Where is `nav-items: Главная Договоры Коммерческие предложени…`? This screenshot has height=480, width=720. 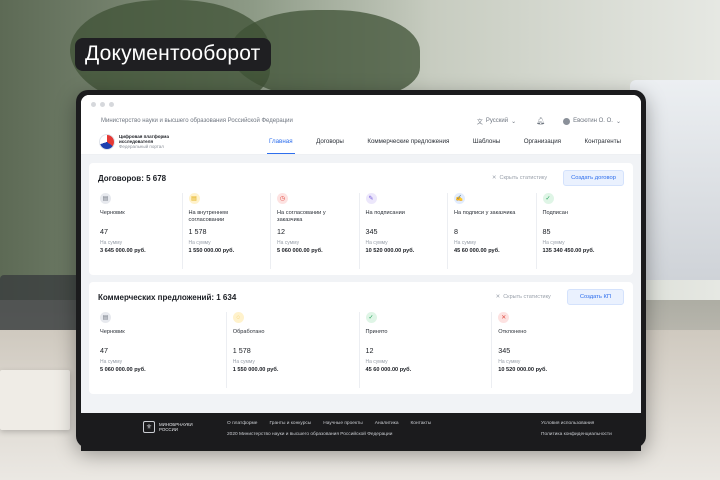
nav-items: Главная Договоры Коммерческие предложени… is located at coordinates (445, 141).